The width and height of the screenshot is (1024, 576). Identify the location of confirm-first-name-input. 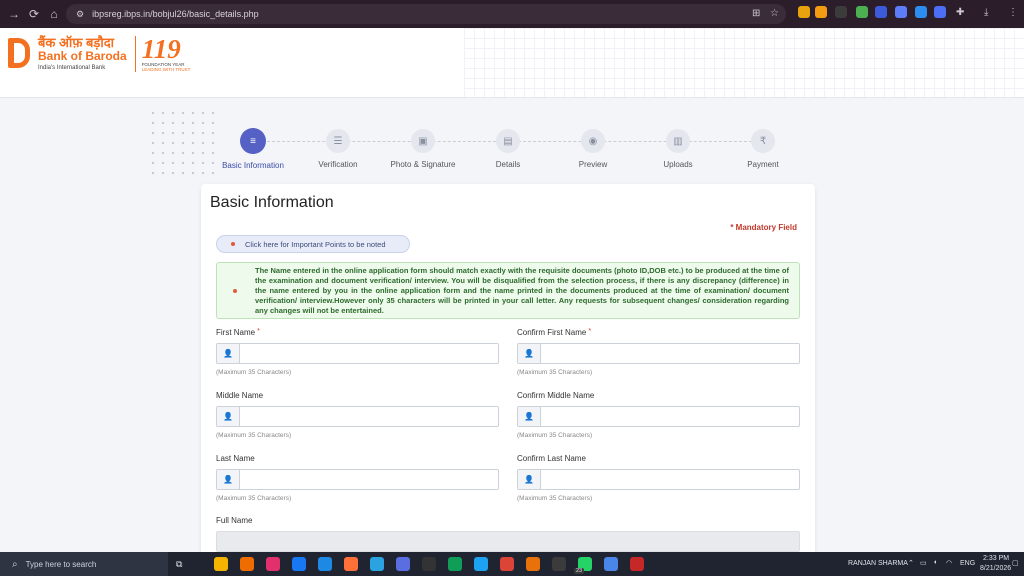
(670, 353).